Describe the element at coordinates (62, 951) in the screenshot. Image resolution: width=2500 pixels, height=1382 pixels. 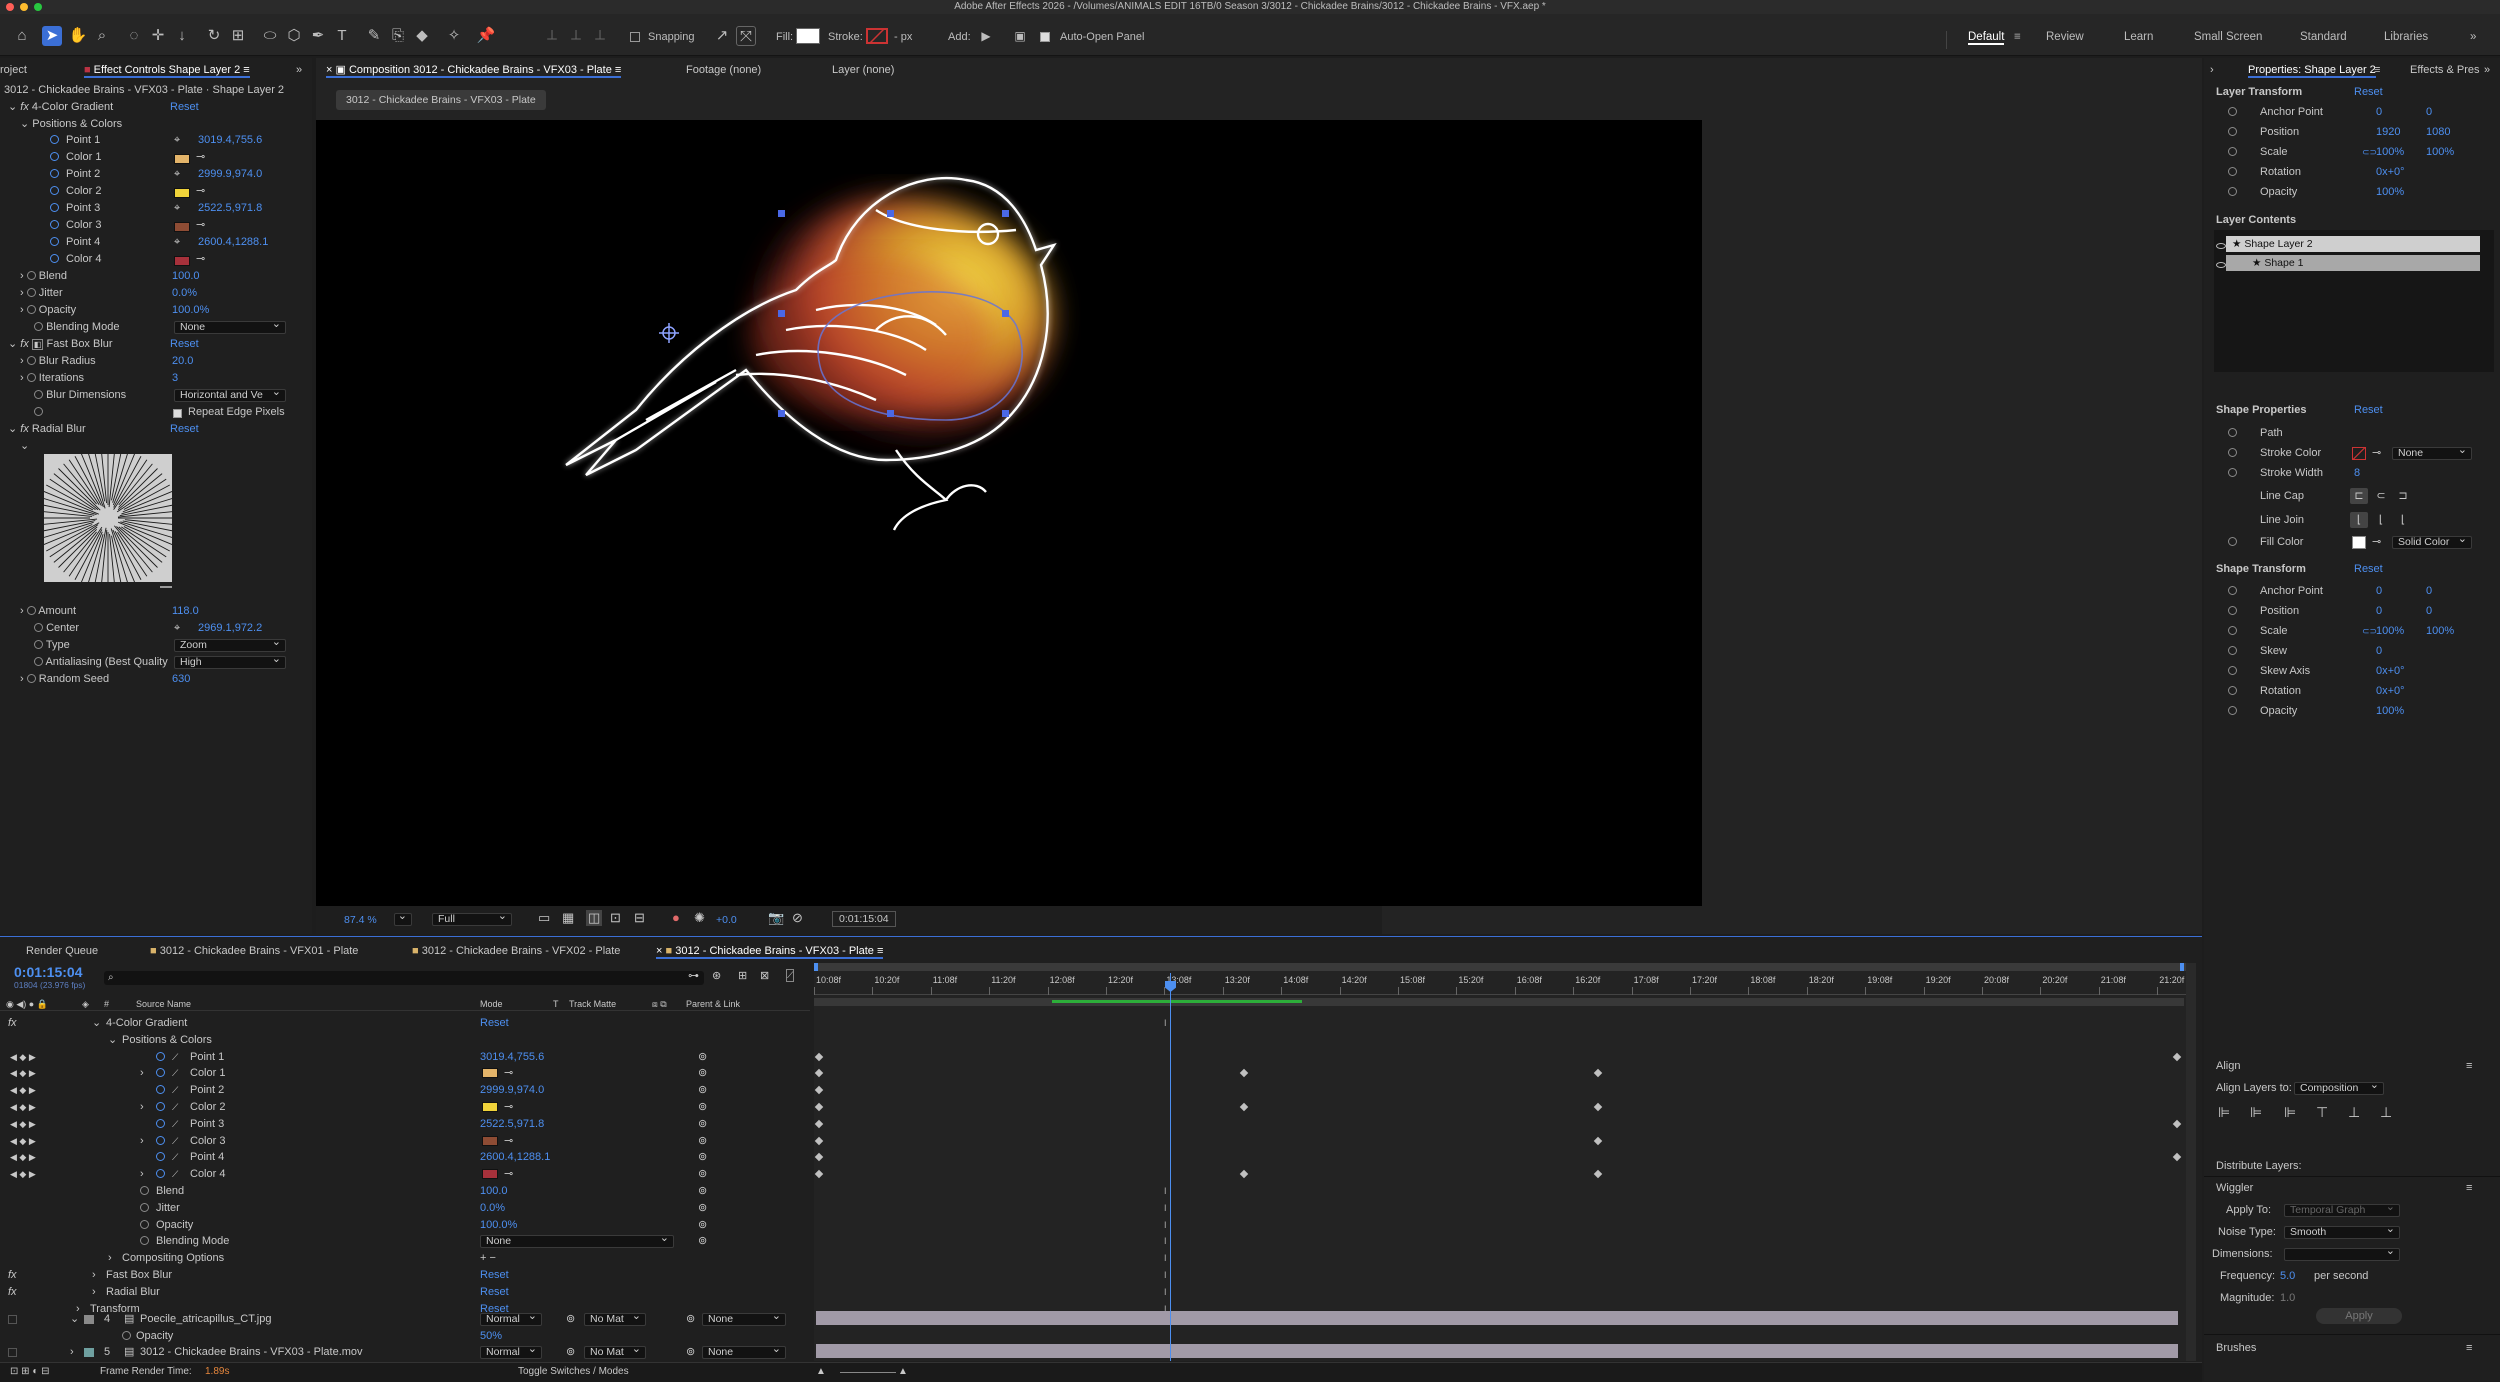
I see `tab-render-queue: Render Queue` at that location.